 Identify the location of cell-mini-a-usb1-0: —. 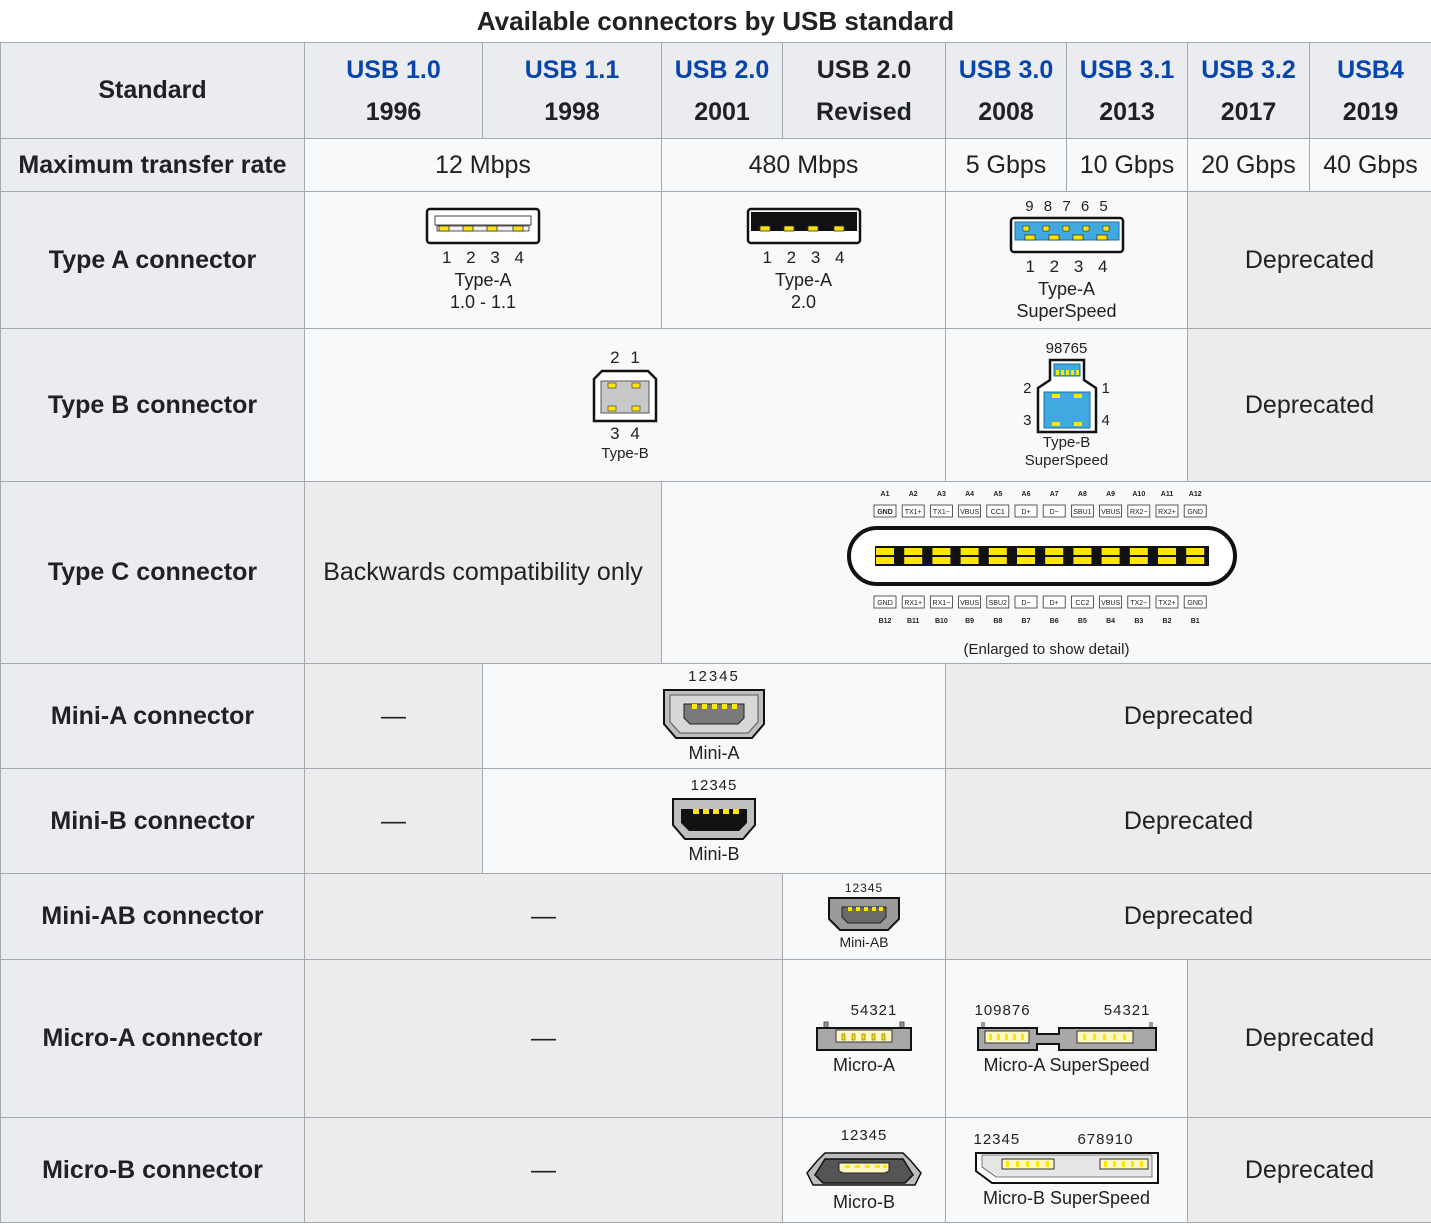
(393, 716).